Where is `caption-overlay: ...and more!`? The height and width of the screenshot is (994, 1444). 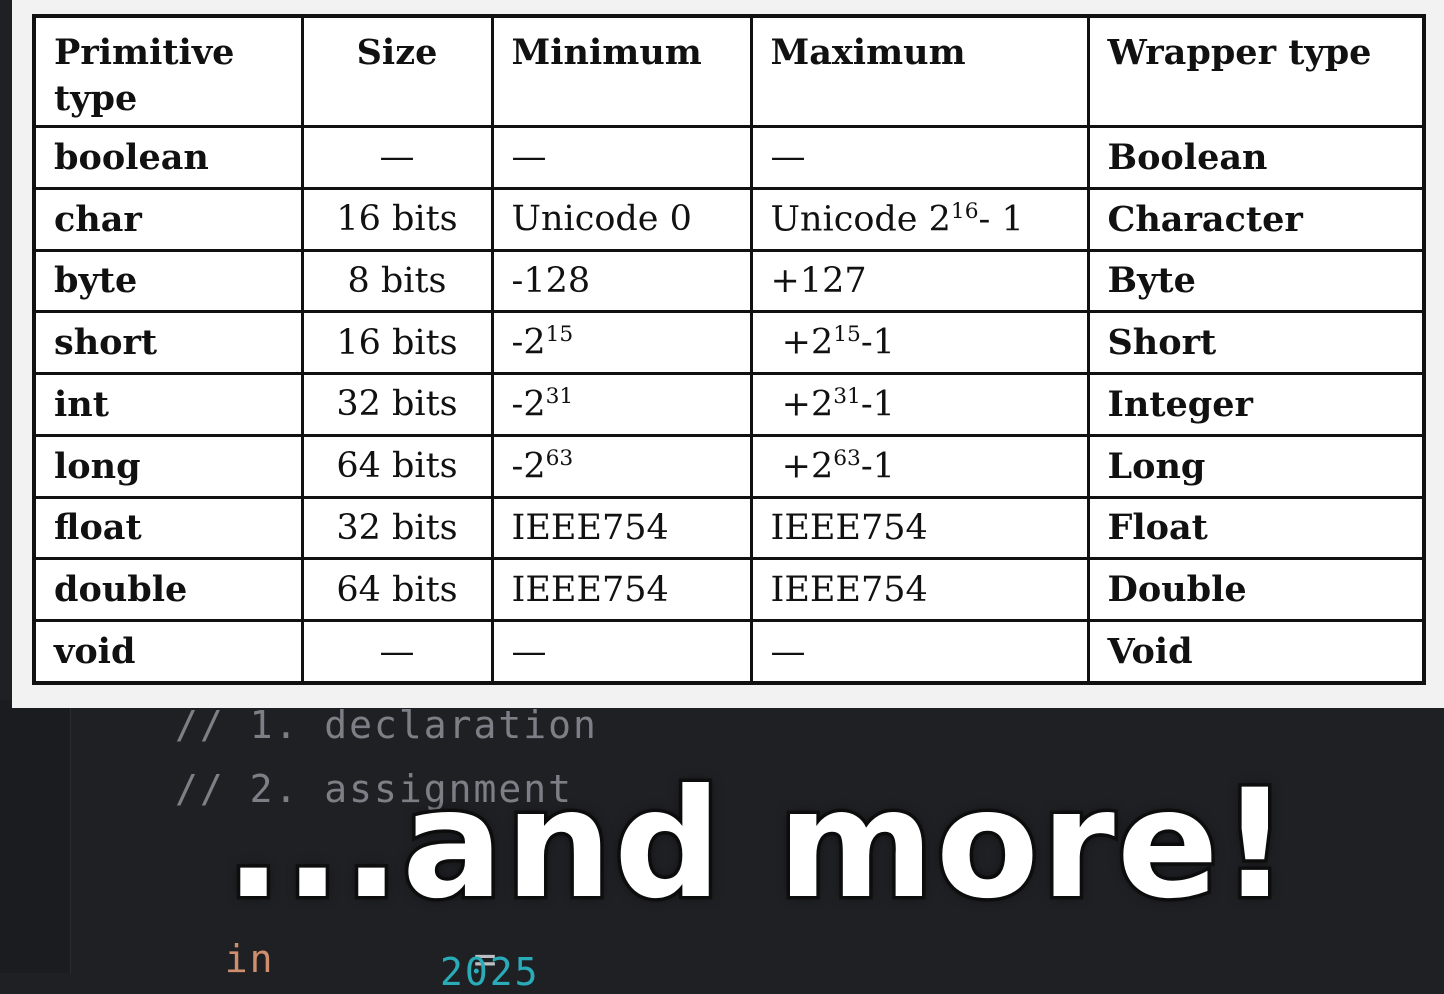
caption-overlay: ...and more! is located at coordinates (756, 845).